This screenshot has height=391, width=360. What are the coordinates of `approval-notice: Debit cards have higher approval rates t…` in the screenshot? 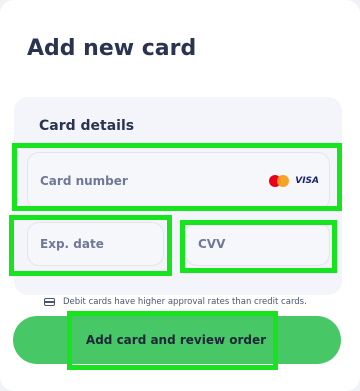 It's located at (175, 302).